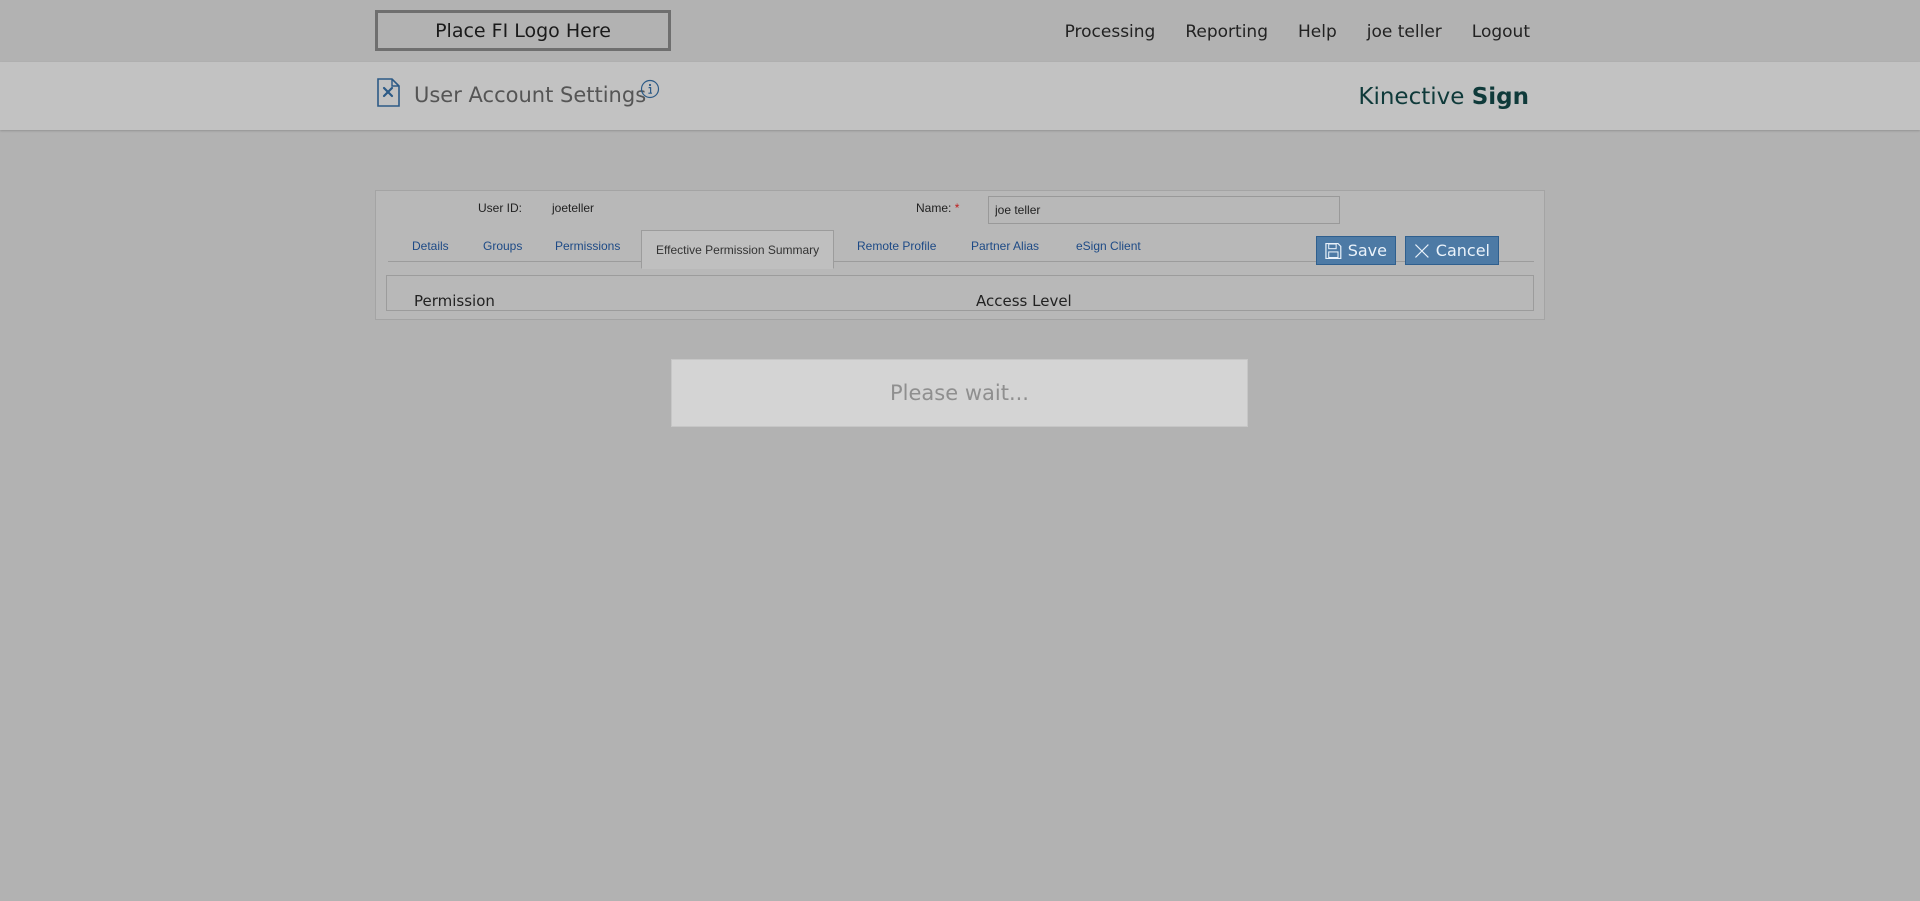  What do you see at coordinates (896, 246) in the screenshot?
I see `tab-remote-profile: Remote Profile` at bounding box center [896, 246].